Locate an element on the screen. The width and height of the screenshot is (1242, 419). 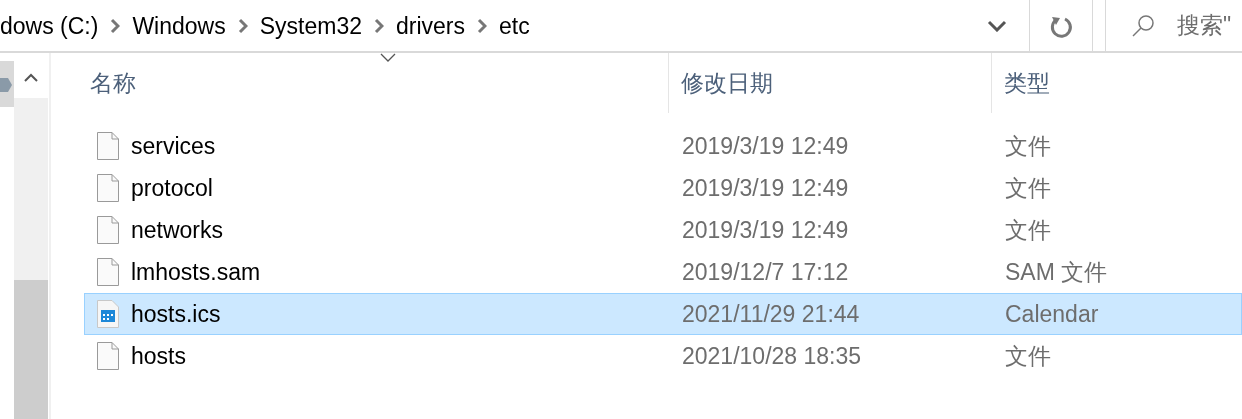
file-name: protocol is located at coordinates (172, 188).